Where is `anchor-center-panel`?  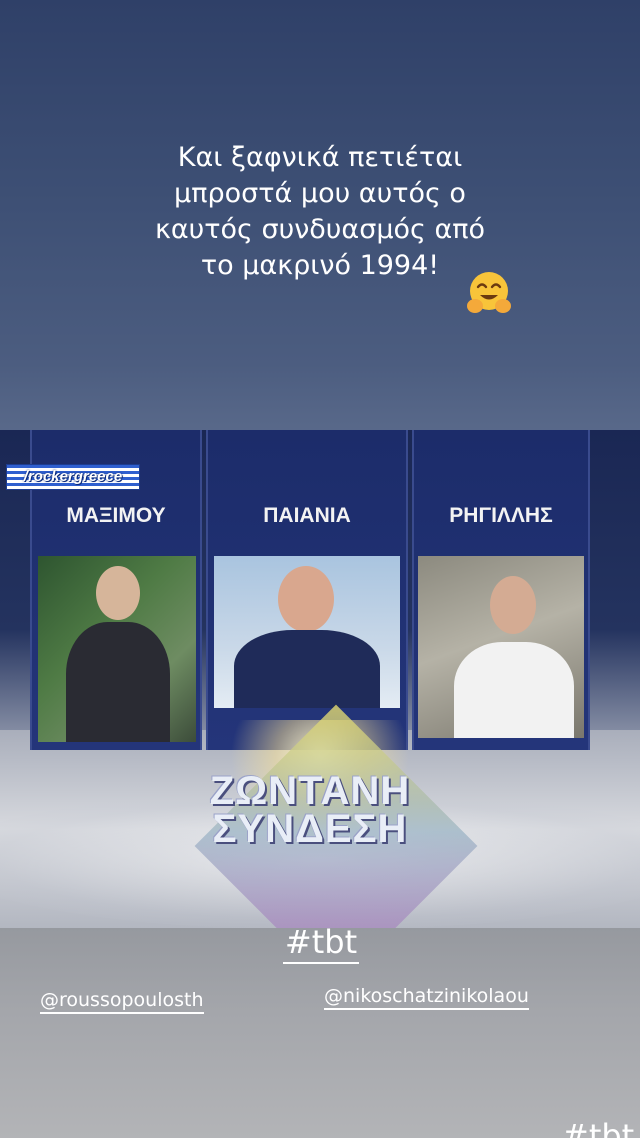
anchor-center-panel is located at coordinates (307, 632).